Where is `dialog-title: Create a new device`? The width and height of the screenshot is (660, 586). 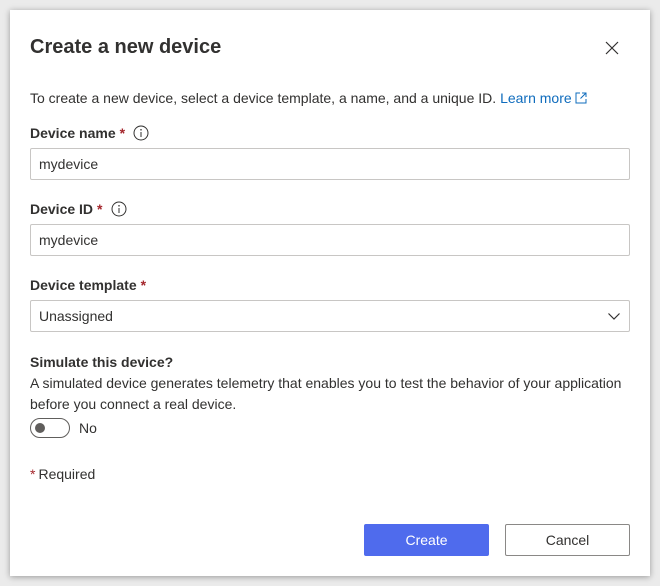 dialog-title: Create a new device is located at coordinates (126, 47).